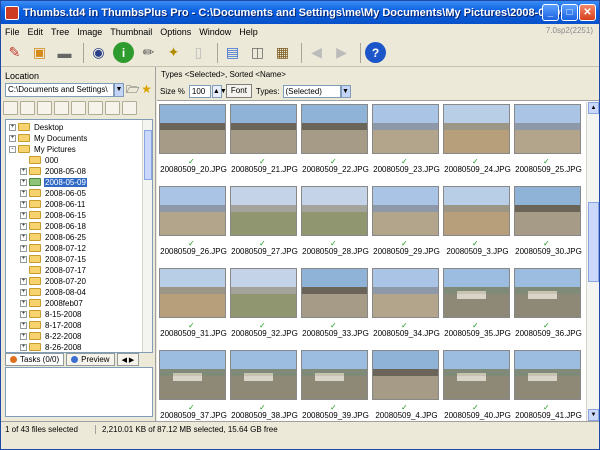 The height and width of the screenshot is (450, 600). Describe the element at coordinates (53, 204) in the screenshot. I see `tree-node: +2008-06-11` at that location.